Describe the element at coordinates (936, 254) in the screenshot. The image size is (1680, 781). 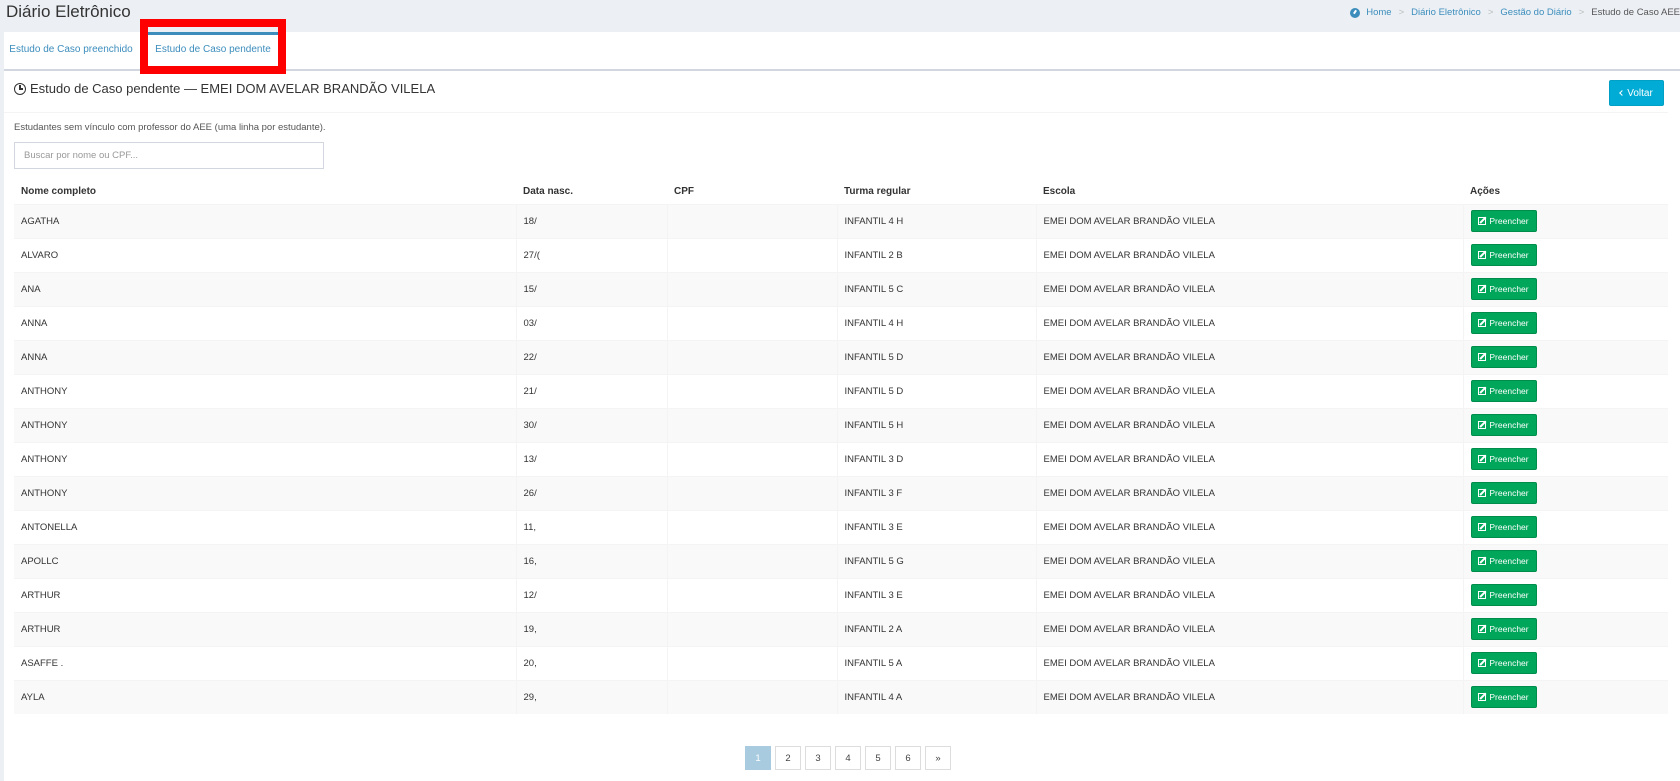
I see `cell-turma: INFANTIL 2 B` at that location.